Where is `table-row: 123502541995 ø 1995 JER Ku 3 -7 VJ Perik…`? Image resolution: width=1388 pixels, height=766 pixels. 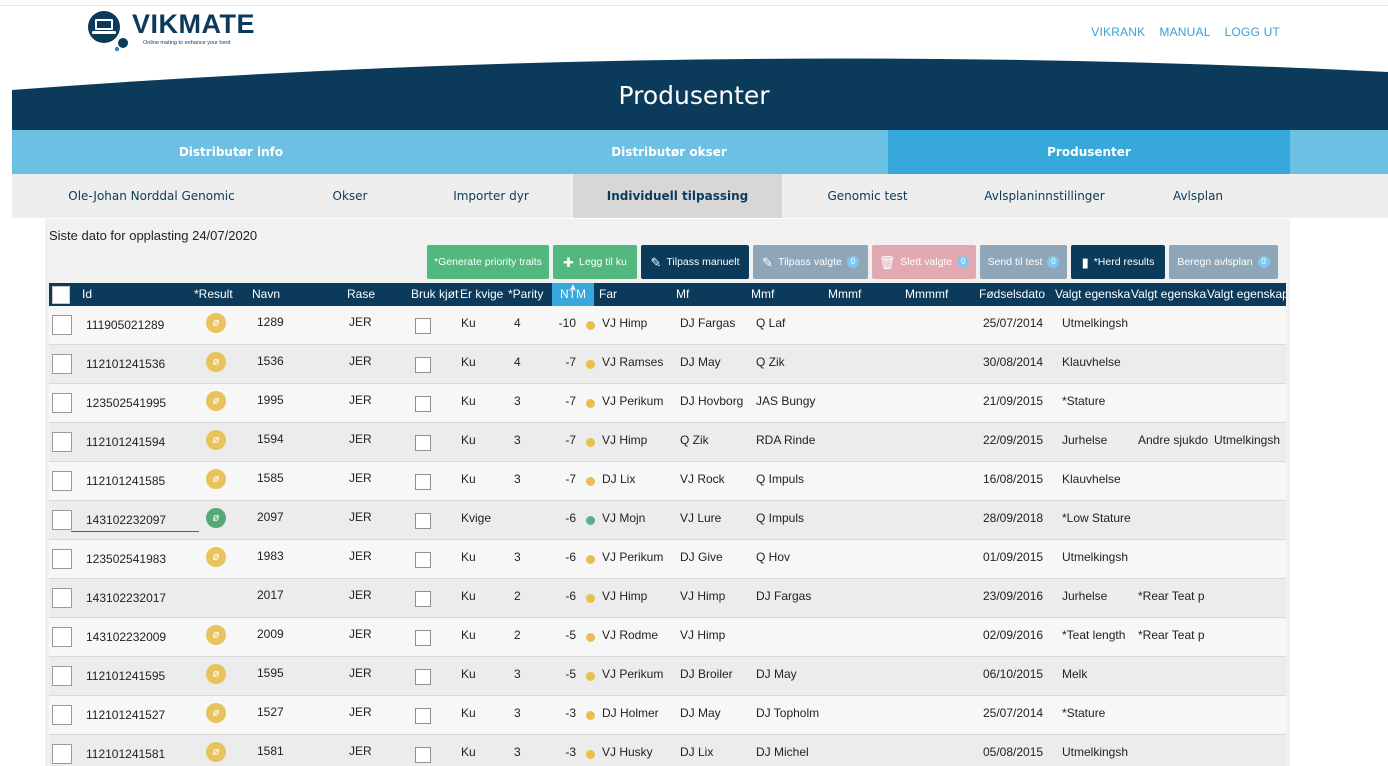 table-row: 123502541995 ø 1995 JER Ku 3 -7 VJ Perik… is located at coordinates (667, 403).